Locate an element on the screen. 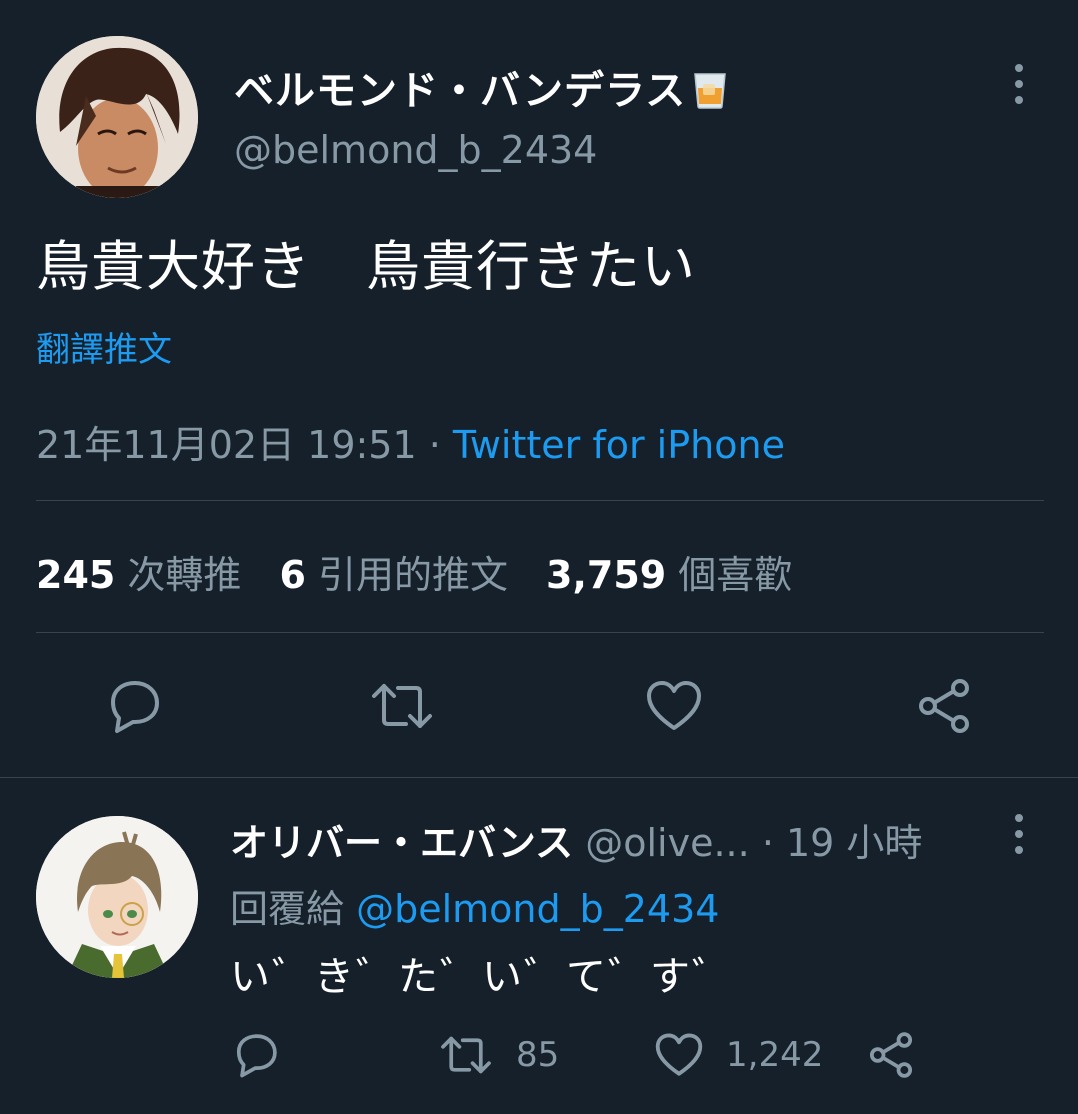 Image resolution: width=1078 pixels, height=1114 pixels. reply-author-avatar is located at coordinates (117, 897).